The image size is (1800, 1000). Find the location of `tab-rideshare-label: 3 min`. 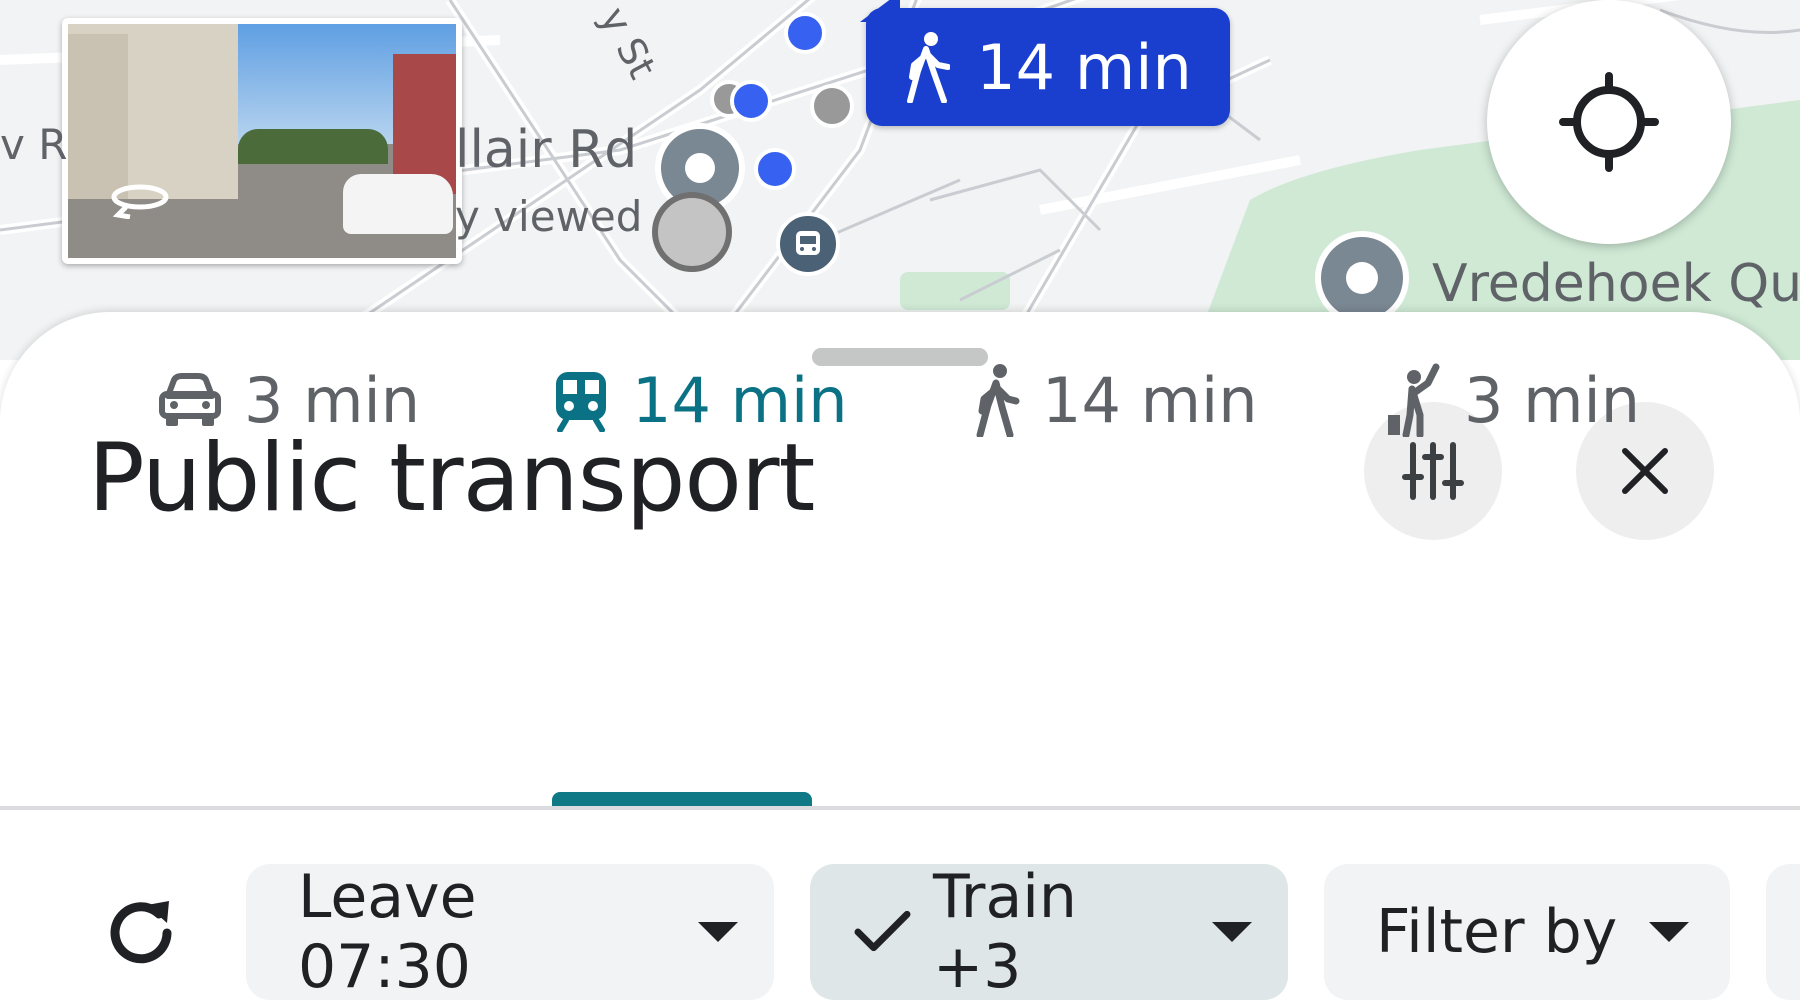

tab-rideshare-label: 3 min is located at coordinates (1552, 400).